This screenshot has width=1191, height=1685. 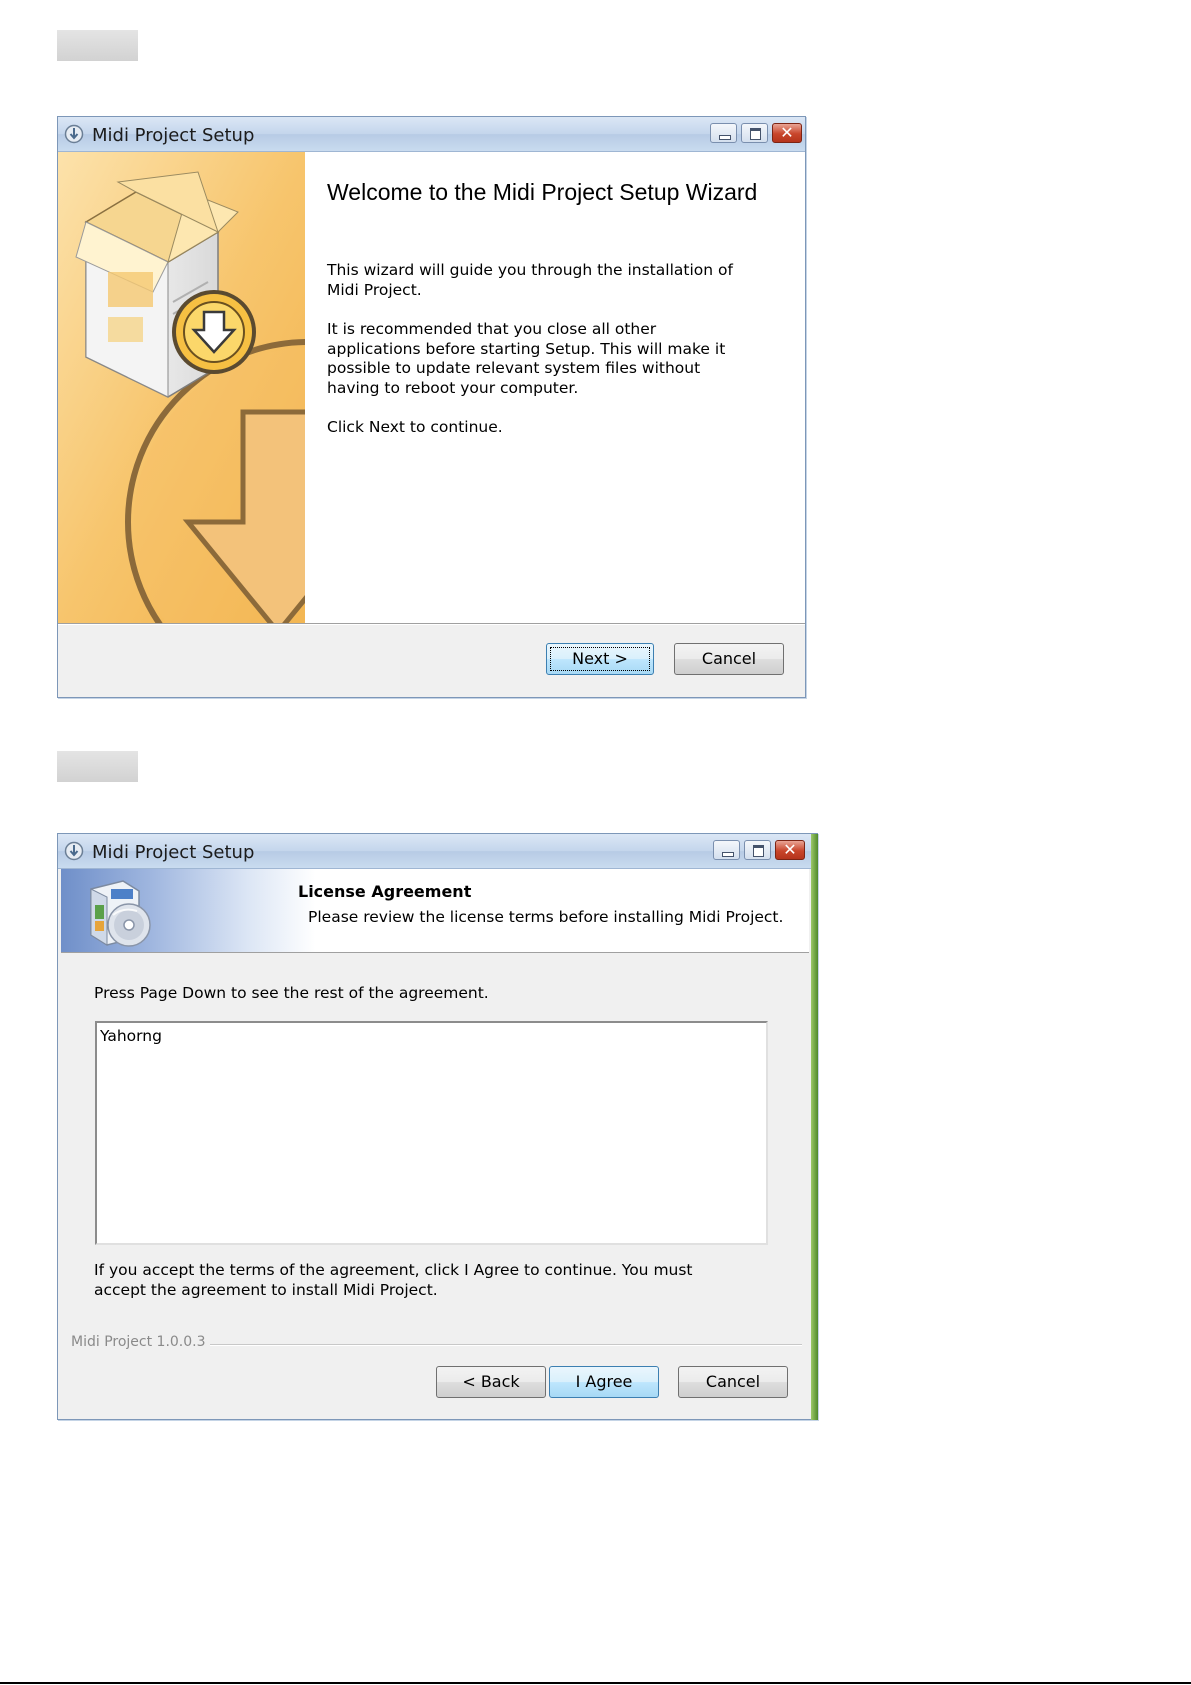 I want to click on focus-indicator, so click(x=600, y=659).